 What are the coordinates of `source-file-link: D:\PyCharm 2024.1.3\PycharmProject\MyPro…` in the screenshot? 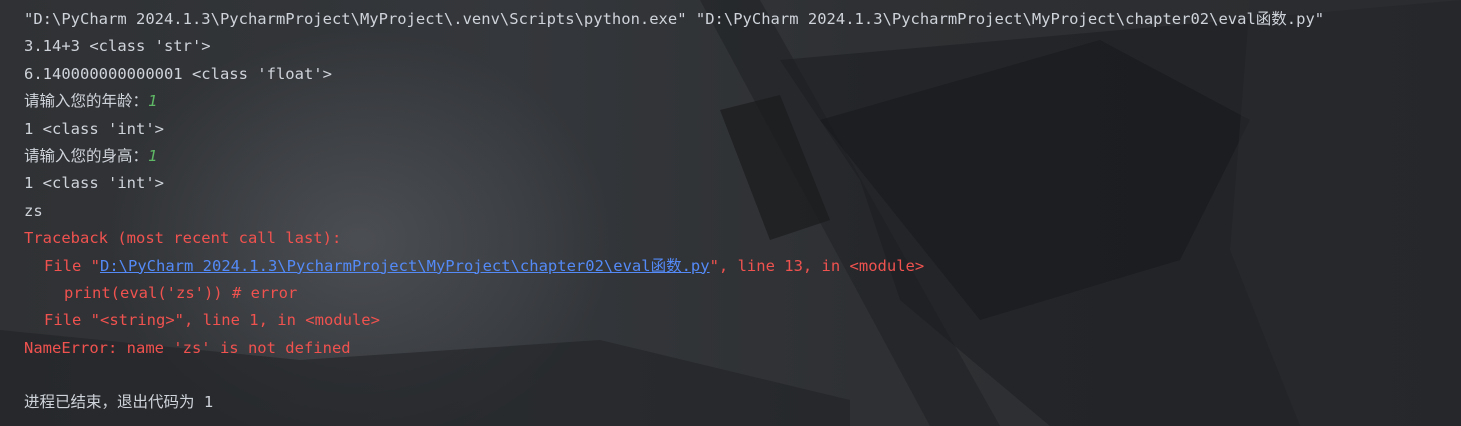 It's located at (405, 266).